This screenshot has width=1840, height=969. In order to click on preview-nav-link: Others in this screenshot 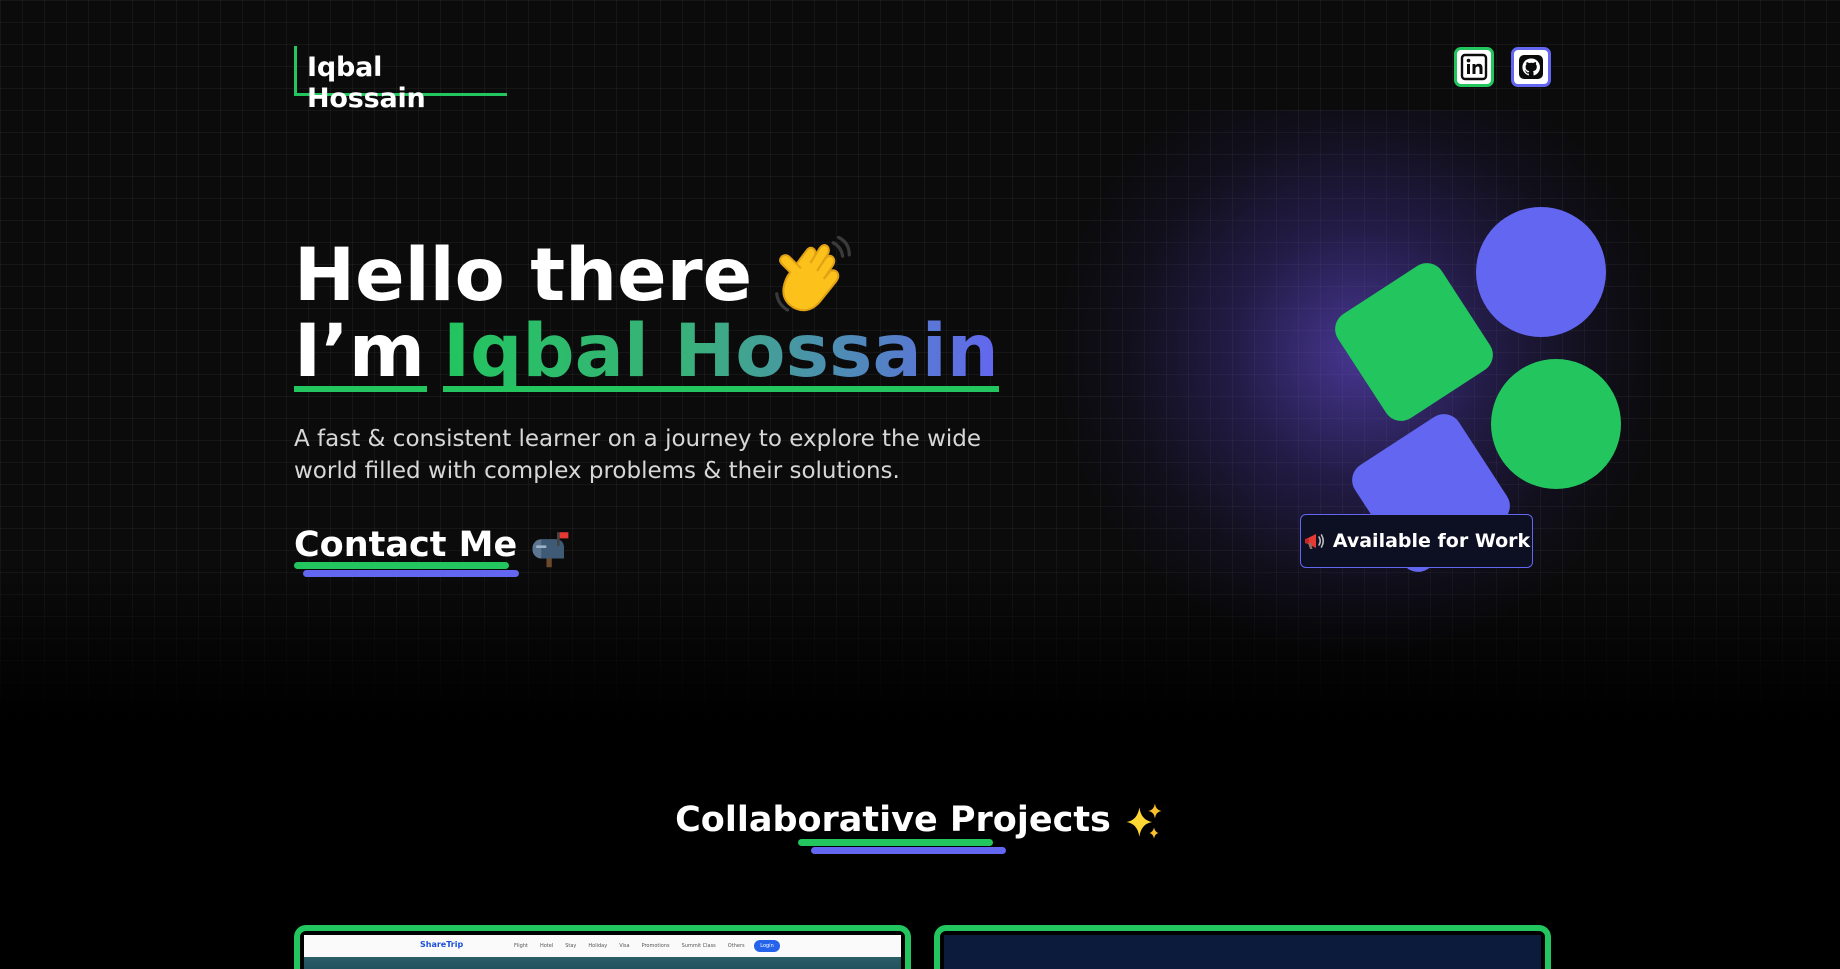, I will do `click(736, 946)`.